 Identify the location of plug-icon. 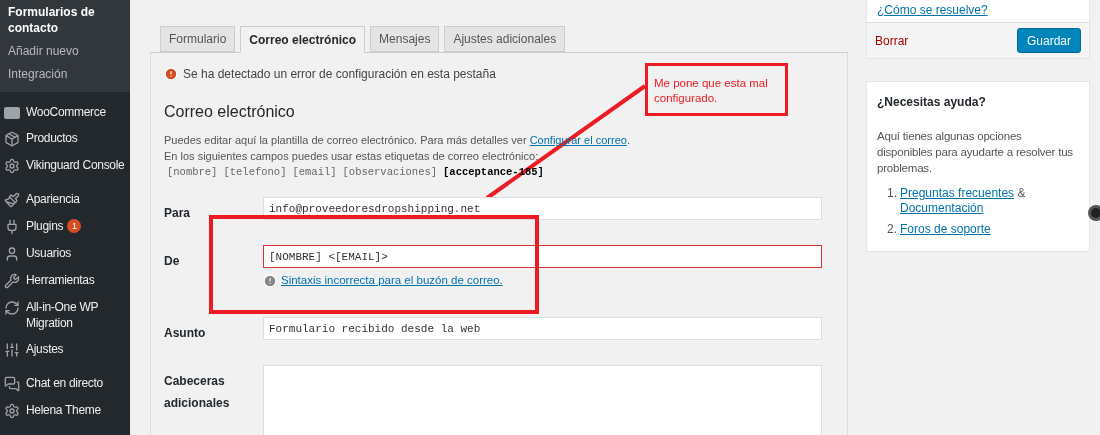
(12, 227).